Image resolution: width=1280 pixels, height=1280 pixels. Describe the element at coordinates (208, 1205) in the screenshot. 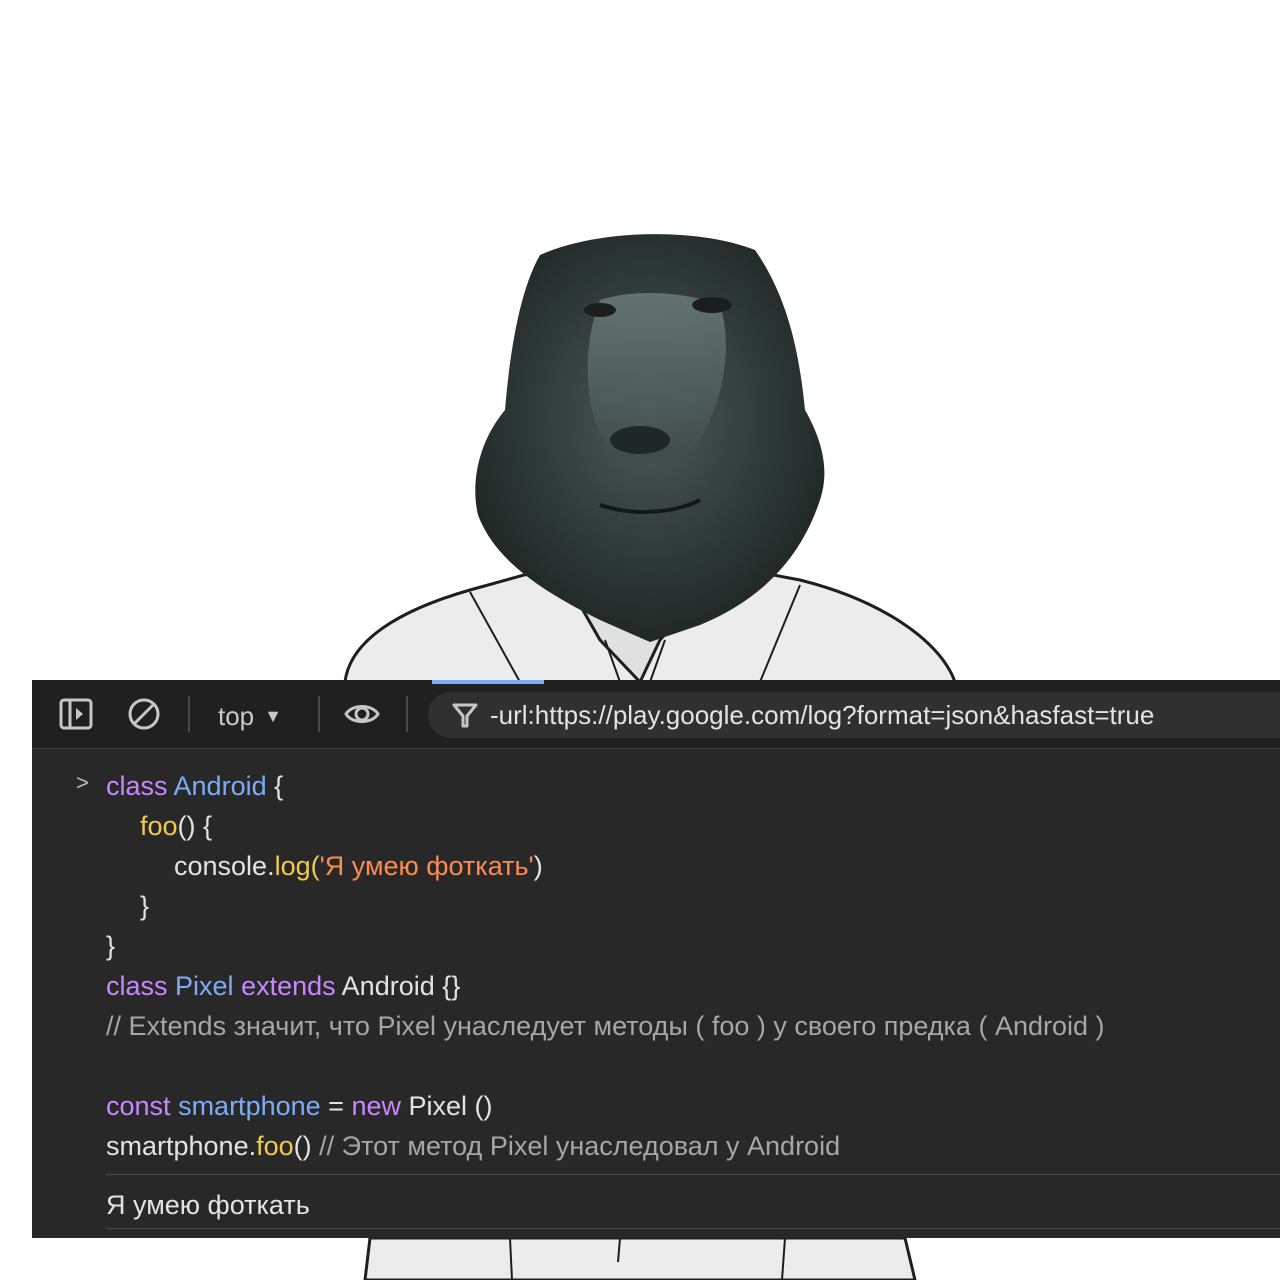

I see `console-output-message: Я умею фоткать` at that location.